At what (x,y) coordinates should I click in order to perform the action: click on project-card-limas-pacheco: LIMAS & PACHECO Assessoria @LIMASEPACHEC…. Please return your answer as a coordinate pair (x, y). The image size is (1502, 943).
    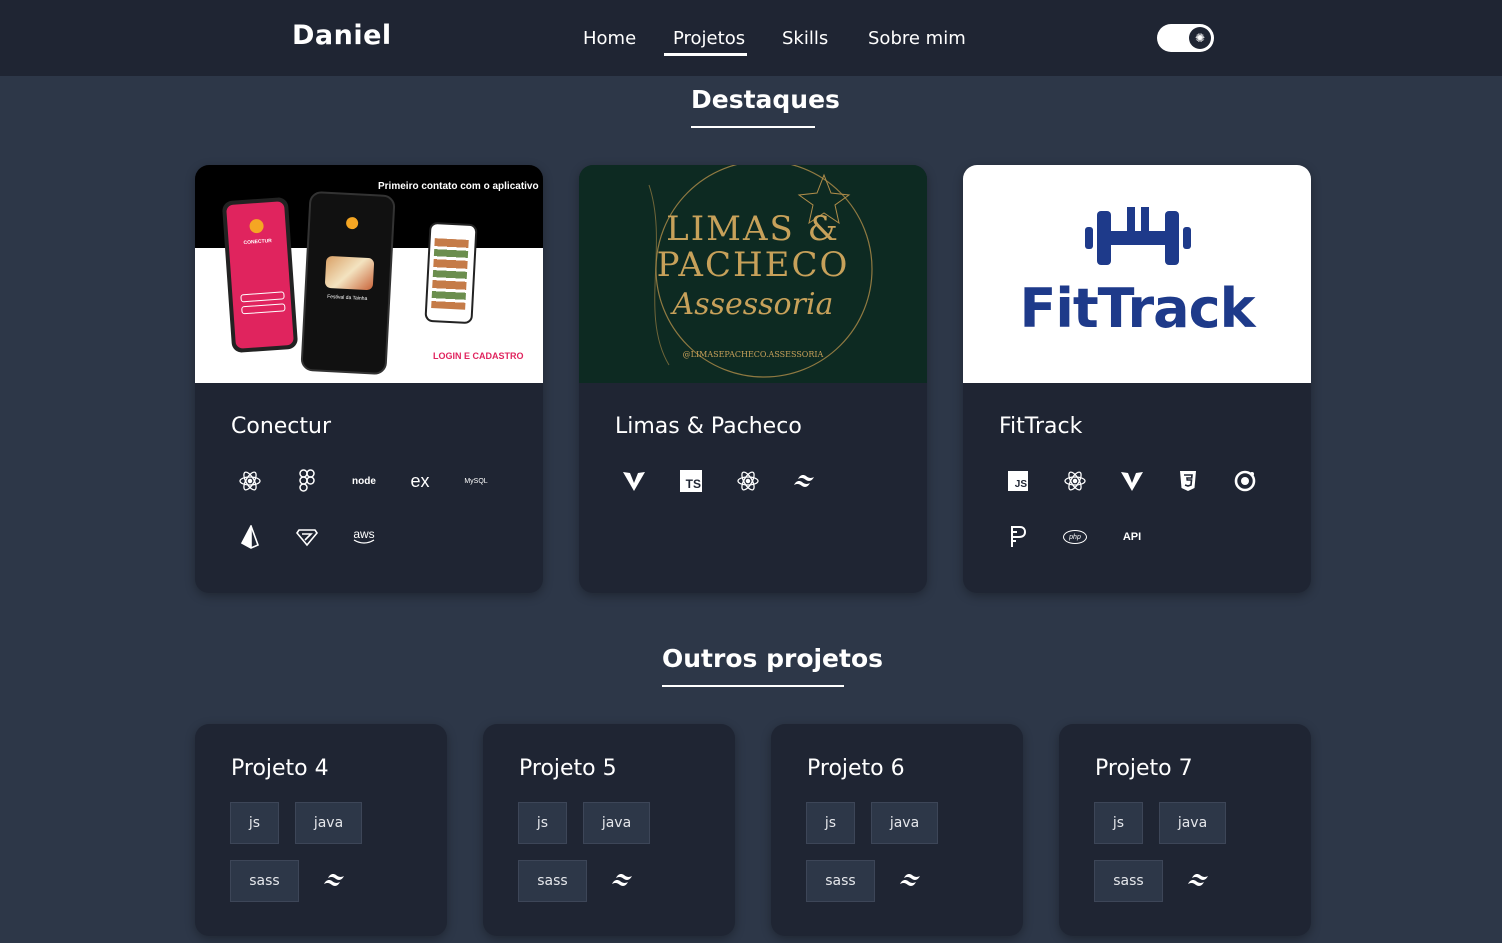
    Looking at the image, I should click on (753, 379).